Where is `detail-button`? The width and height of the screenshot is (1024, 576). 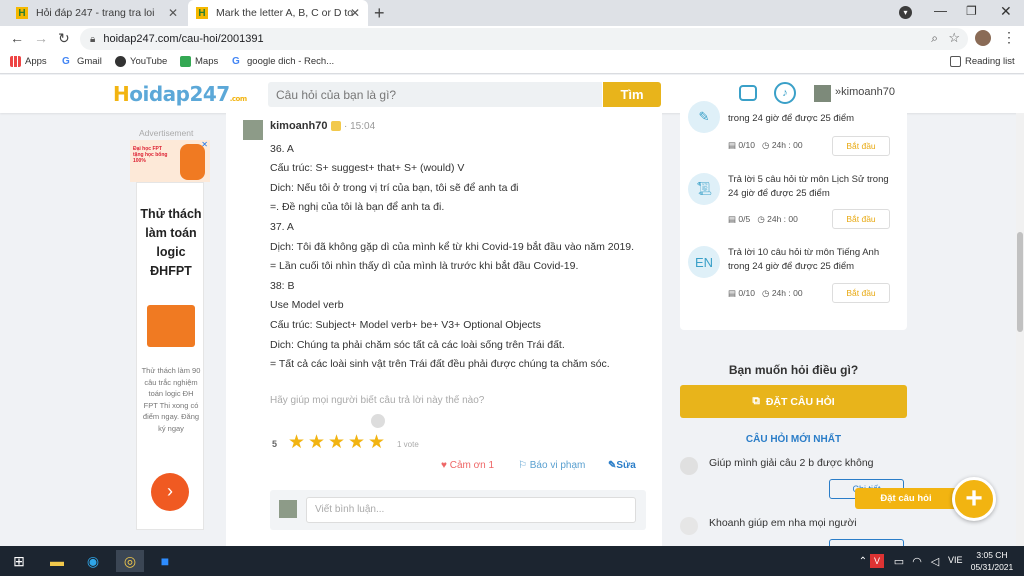
detail-button is located at coordinates (866, 542).